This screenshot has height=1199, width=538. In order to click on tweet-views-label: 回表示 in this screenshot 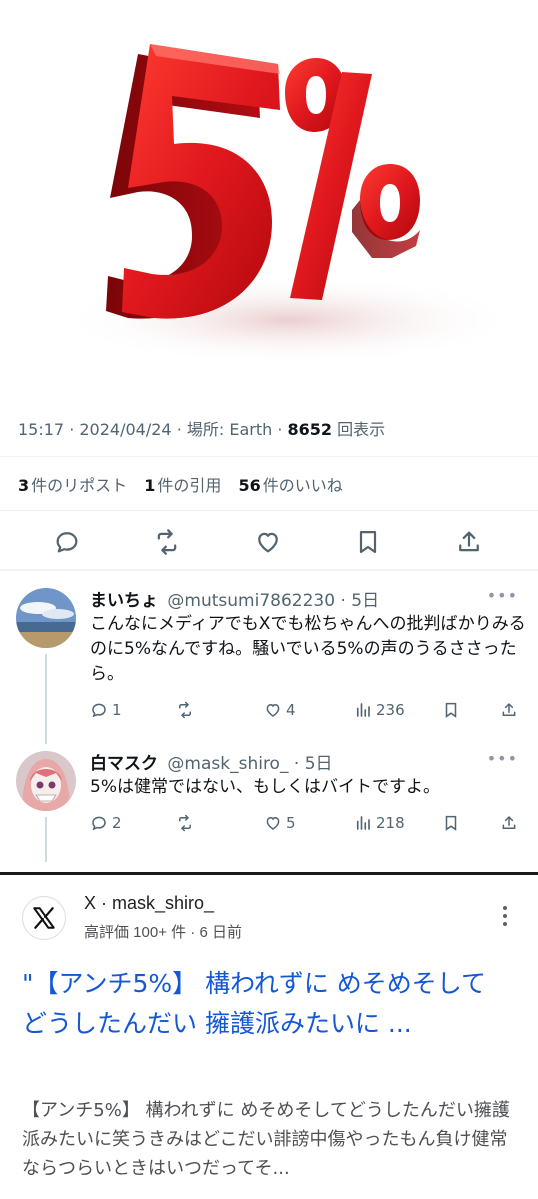, I will do `click(361, 429)`.